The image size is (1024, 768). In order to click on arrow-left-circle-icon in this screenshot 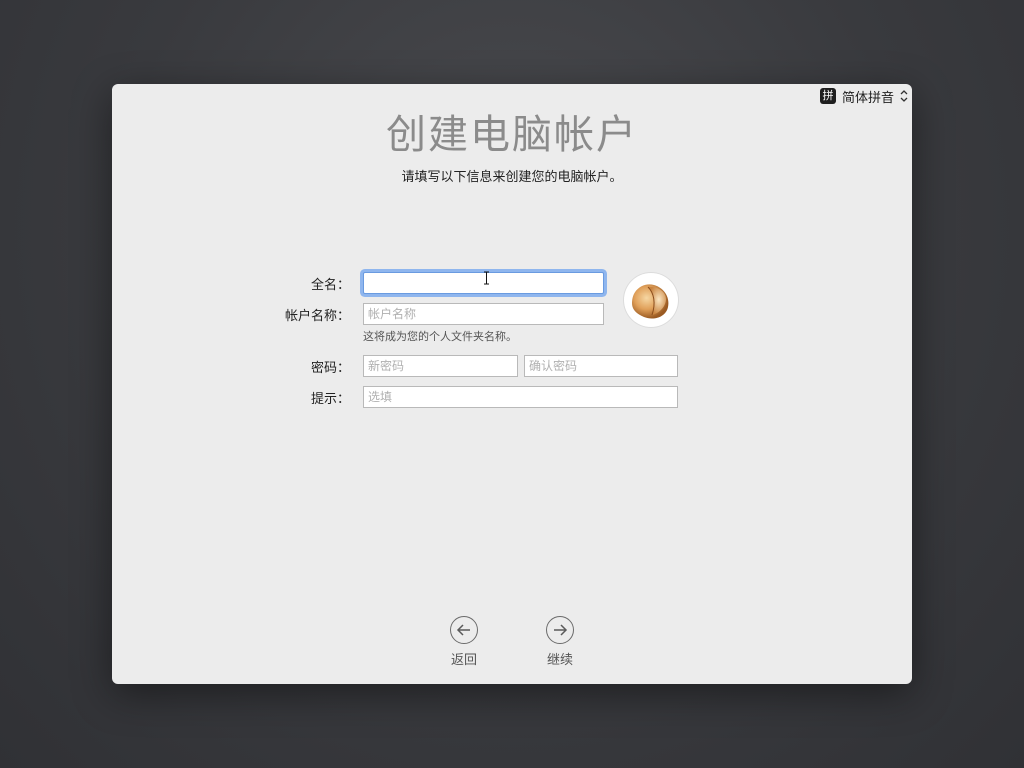, I will do `click(464, 630)`.